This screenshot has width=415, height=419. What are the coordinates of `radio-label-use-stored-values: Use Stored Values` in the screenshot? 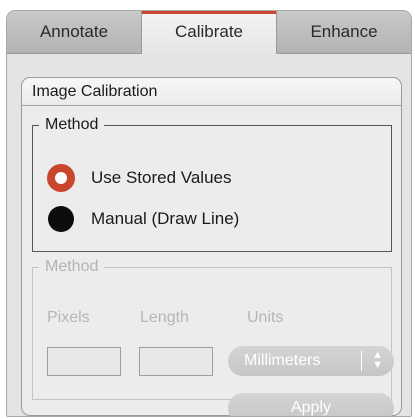 It's located at (161, 177).